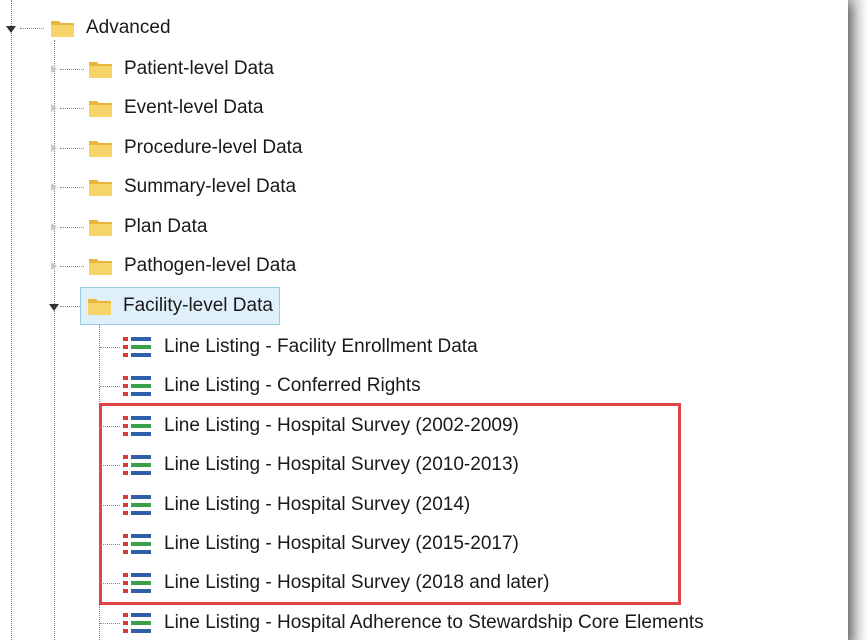 The image size is (868, 640). I want to click on tree-node-label: Summary-level Data, so click(210, 186).